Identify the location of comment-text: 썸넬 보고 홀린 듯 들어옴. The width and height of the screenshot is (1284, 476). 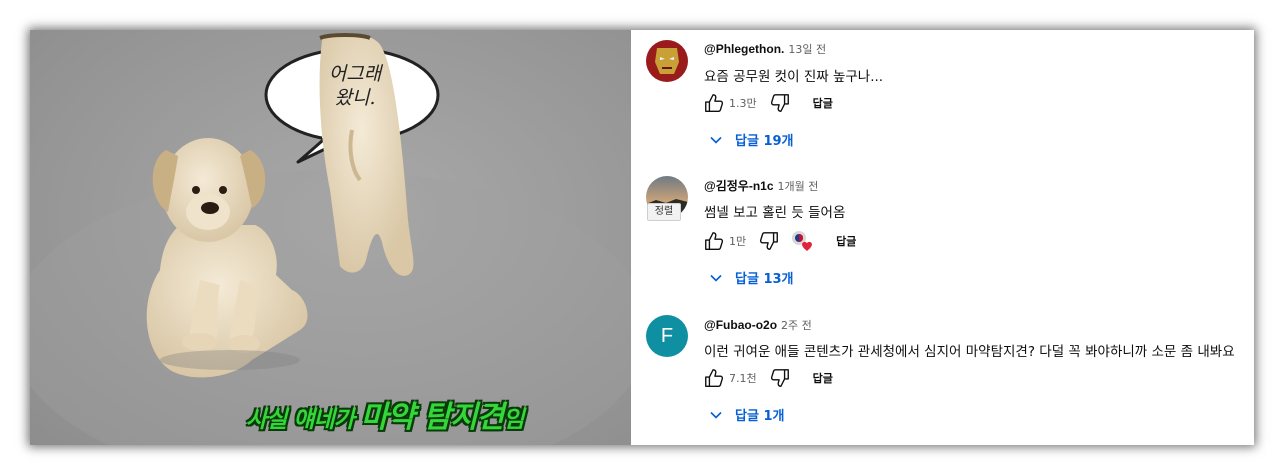
(775, 213).